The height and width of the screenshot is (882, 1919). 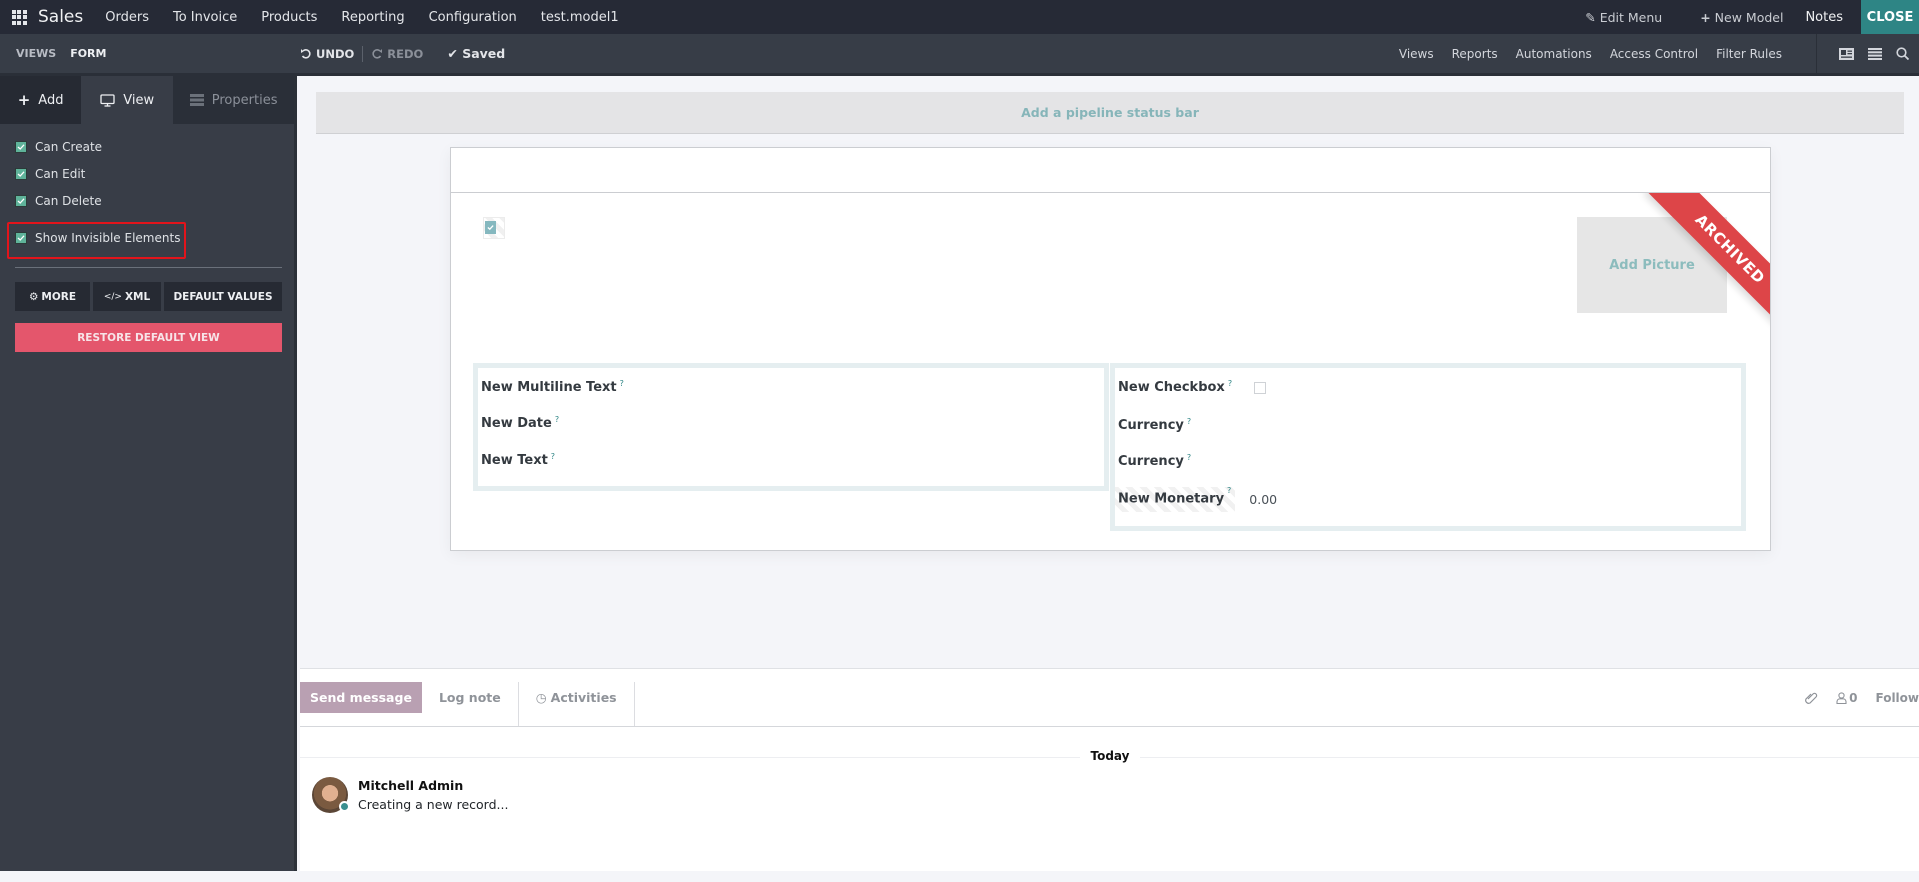 What do you see at coordinates (372, 17) in the screenshot?
I see `menu-reporting: Reporting` at bounding box center [372, 17].